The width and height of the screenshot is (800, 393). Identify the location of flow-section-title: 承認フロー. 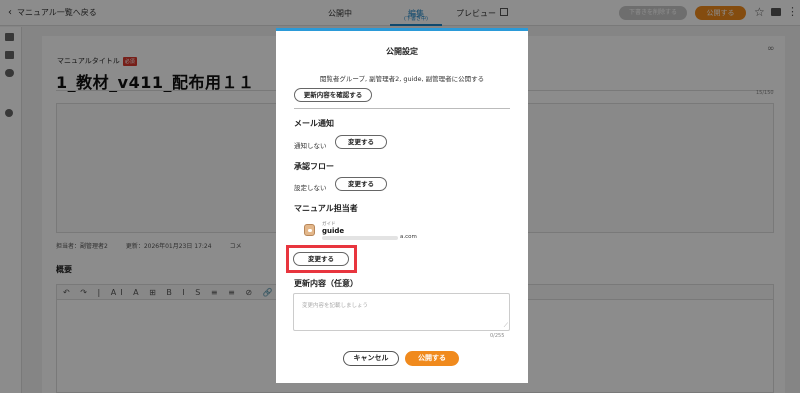
(314, 166).